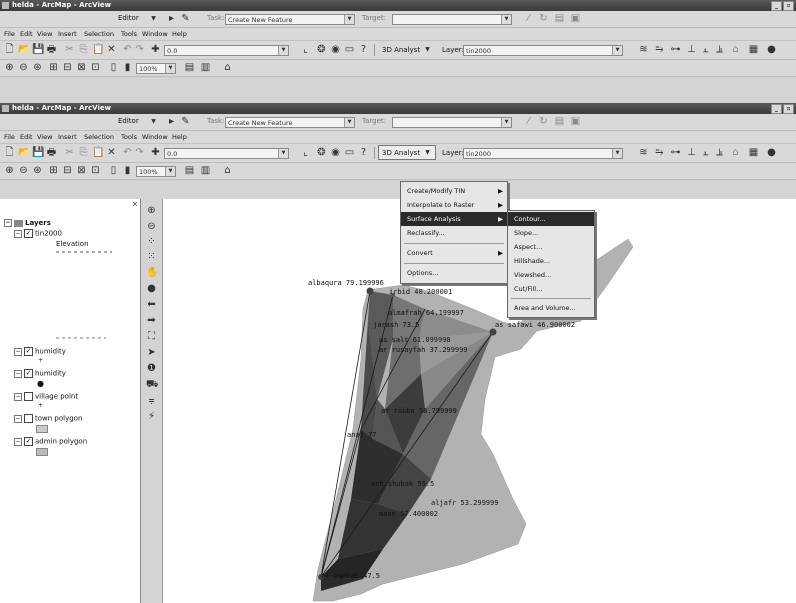 The height and width of the screenshot is (603, 796). I want to click on arcglobe-icon: ●, so click(771, 152).